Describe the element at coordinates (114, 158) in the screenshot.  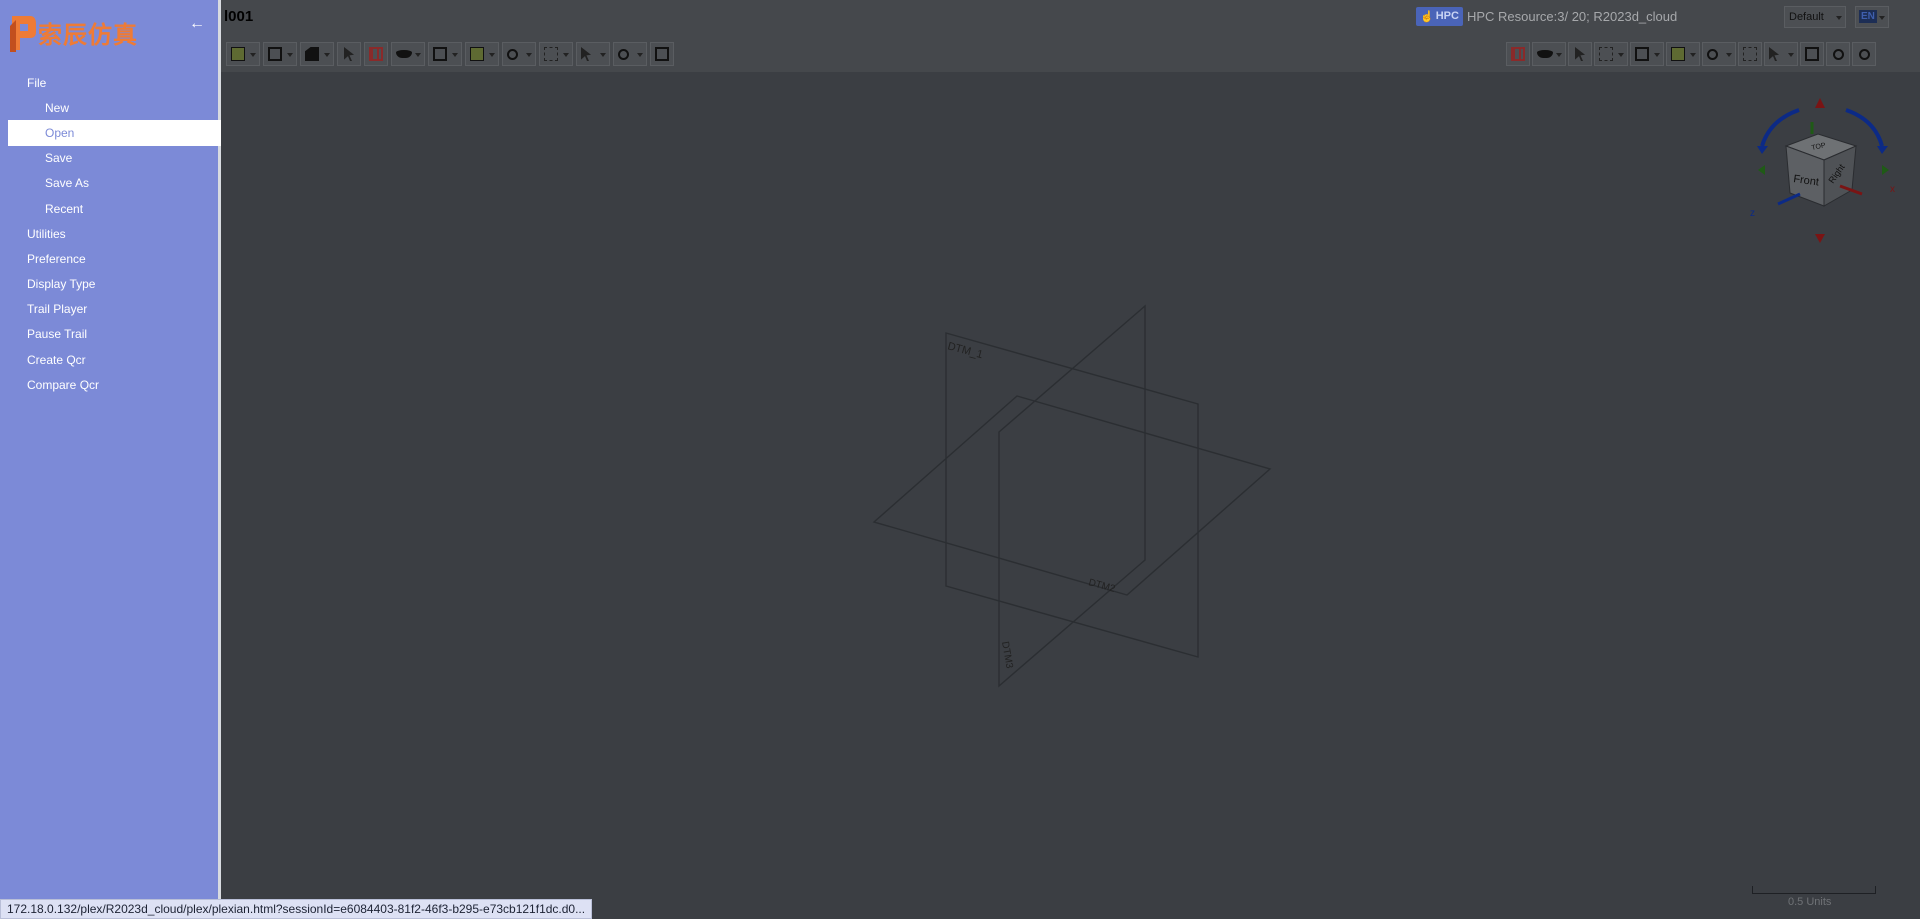
I see `menu-item-save: Save` at that location.